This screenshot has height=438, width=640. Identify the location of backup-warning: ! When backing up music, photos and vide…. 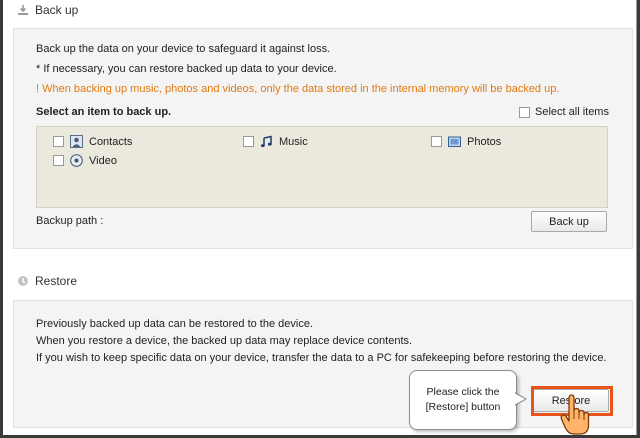
(298, 89).